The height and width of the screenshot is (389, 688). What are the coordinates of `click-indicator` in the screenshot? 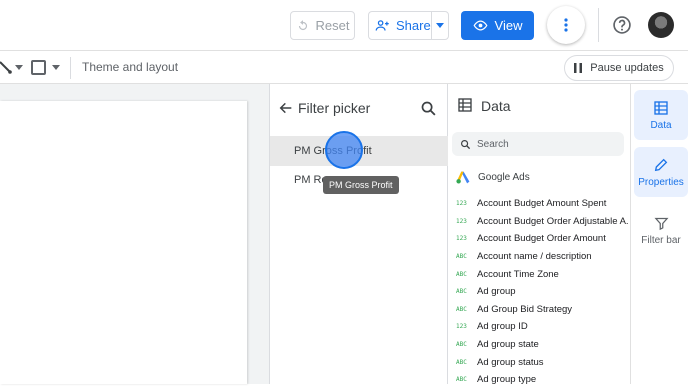 It's located at (344, 150).